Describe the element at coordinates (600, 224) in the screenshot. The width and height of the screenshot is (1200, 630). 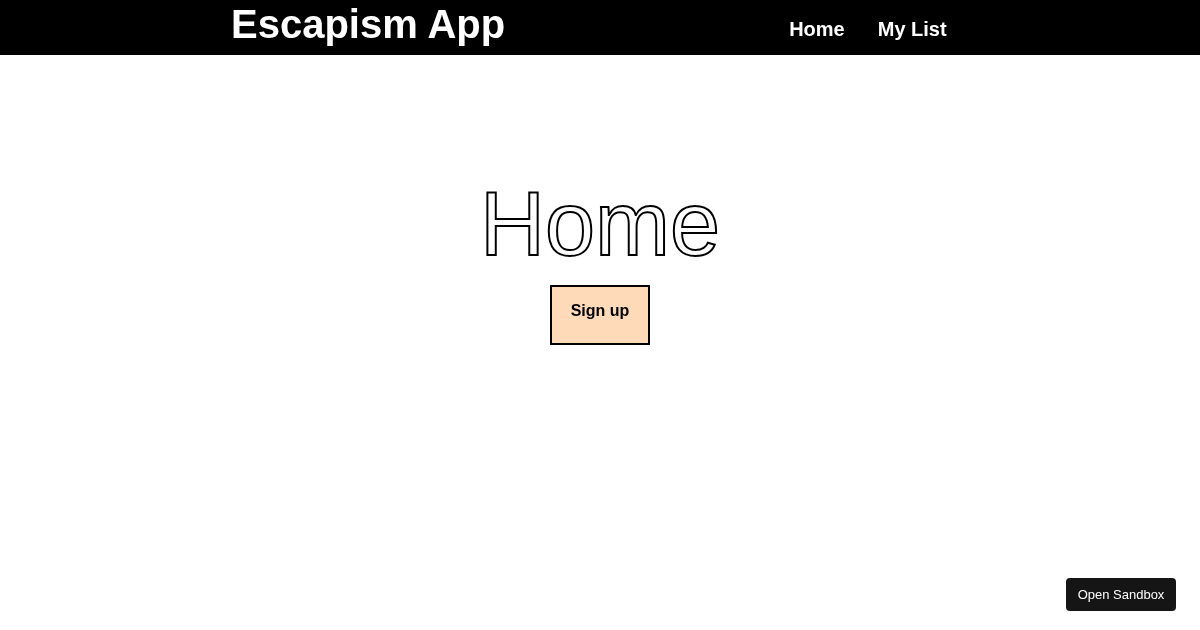
I see `page-heading: Home` at that location.